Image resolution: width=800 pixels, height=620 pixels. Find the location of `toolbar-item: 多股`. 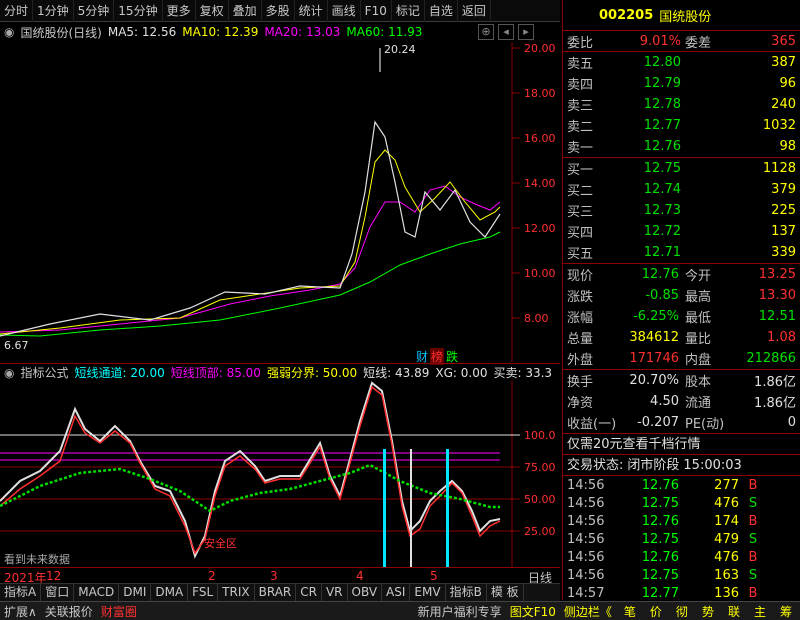

toolbar-item: 多股 is located at coordinates (278, 11).